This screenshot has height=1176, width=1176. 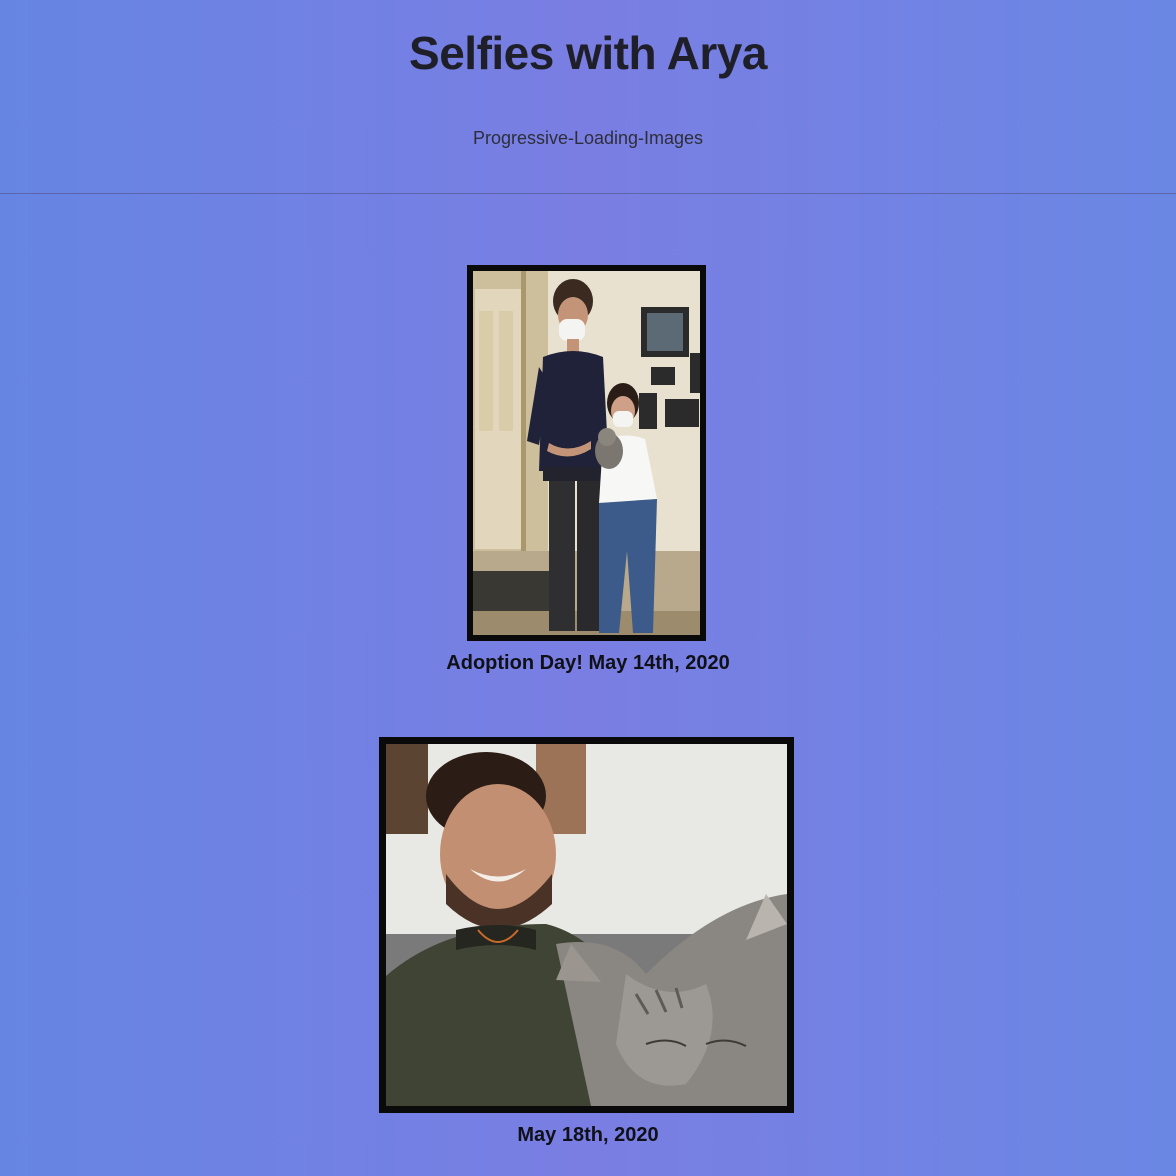 I want to click on photo-adoption-day, so click(x=586, y=453).